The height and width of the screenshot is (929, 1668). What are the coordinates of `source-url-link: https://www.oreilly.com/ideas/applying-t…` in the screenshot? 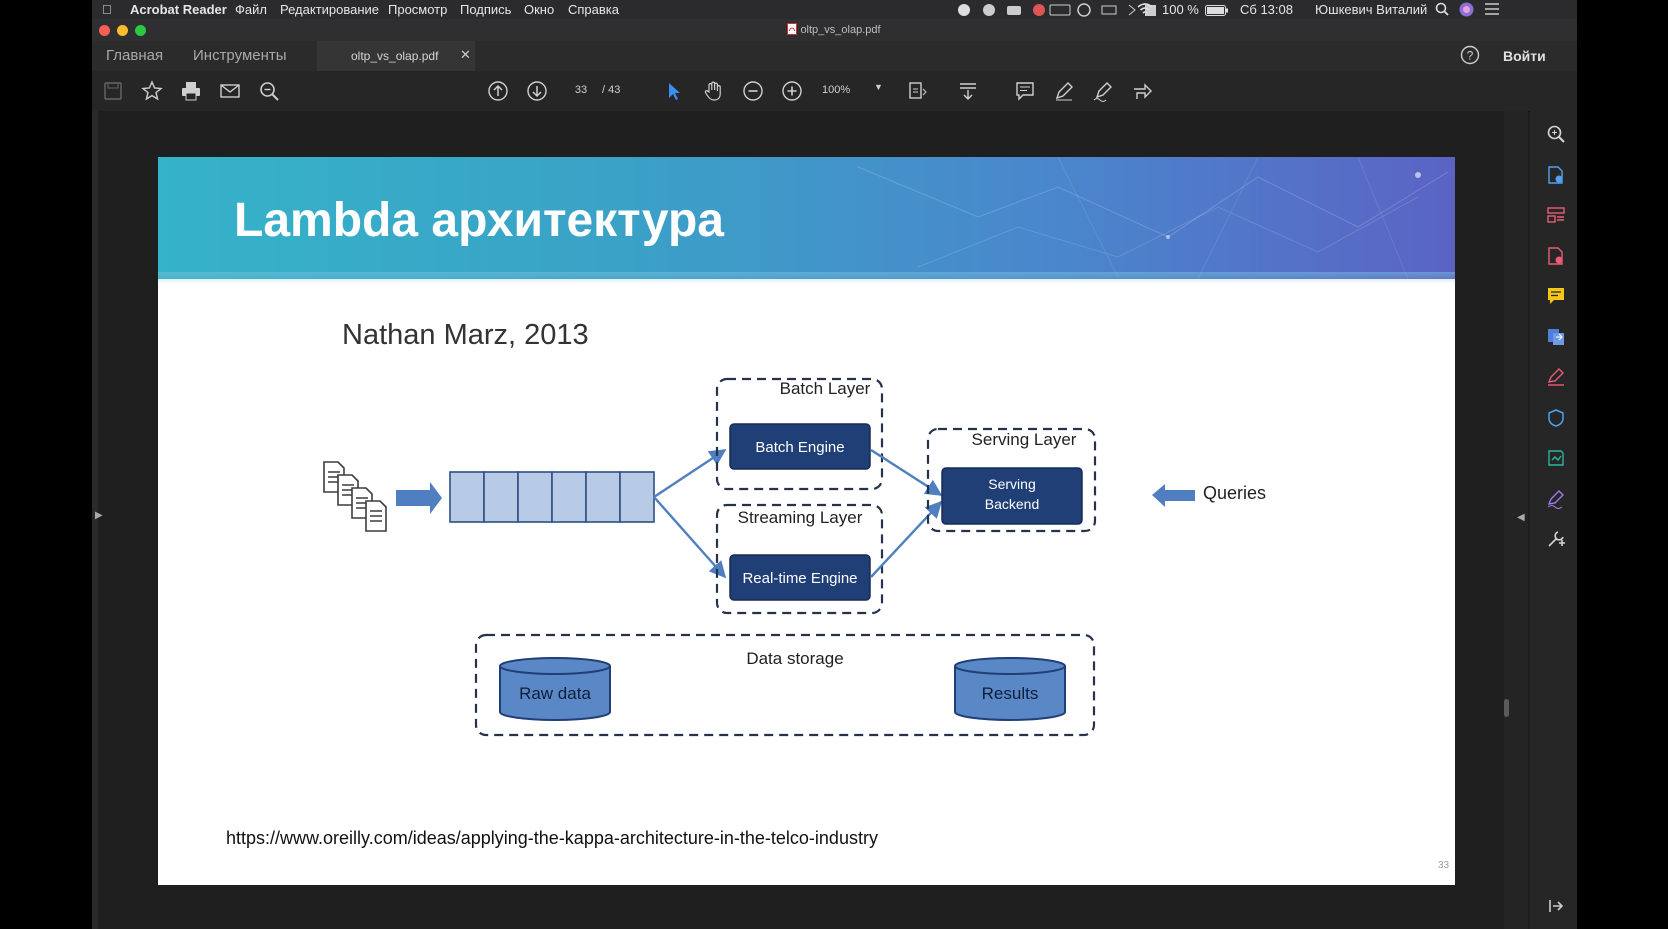 It's located at (552, 838).